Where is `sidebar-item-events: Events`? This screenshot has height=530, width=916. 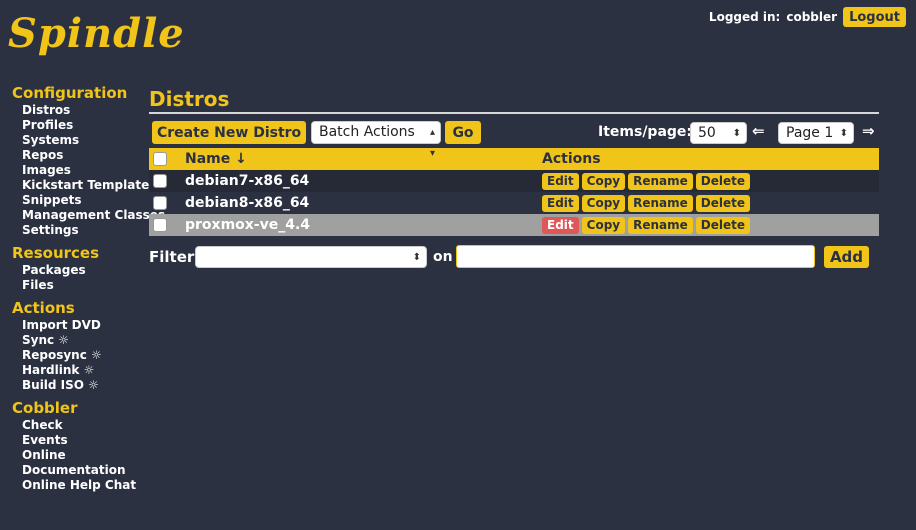 sidebar-item-events: Events is located at coordinates (84, 440).